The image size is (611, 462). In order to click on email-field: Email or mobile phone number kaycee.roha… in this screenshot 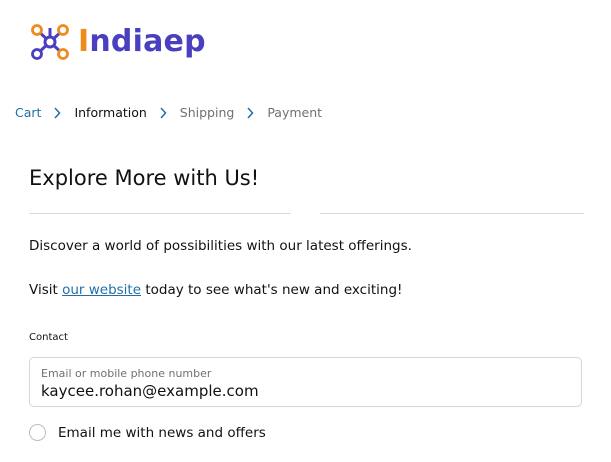, I will do `click(305, 382)`.